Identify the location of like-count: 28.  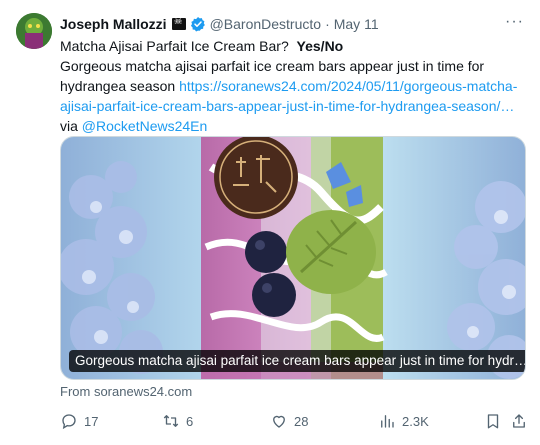
(301, 421).